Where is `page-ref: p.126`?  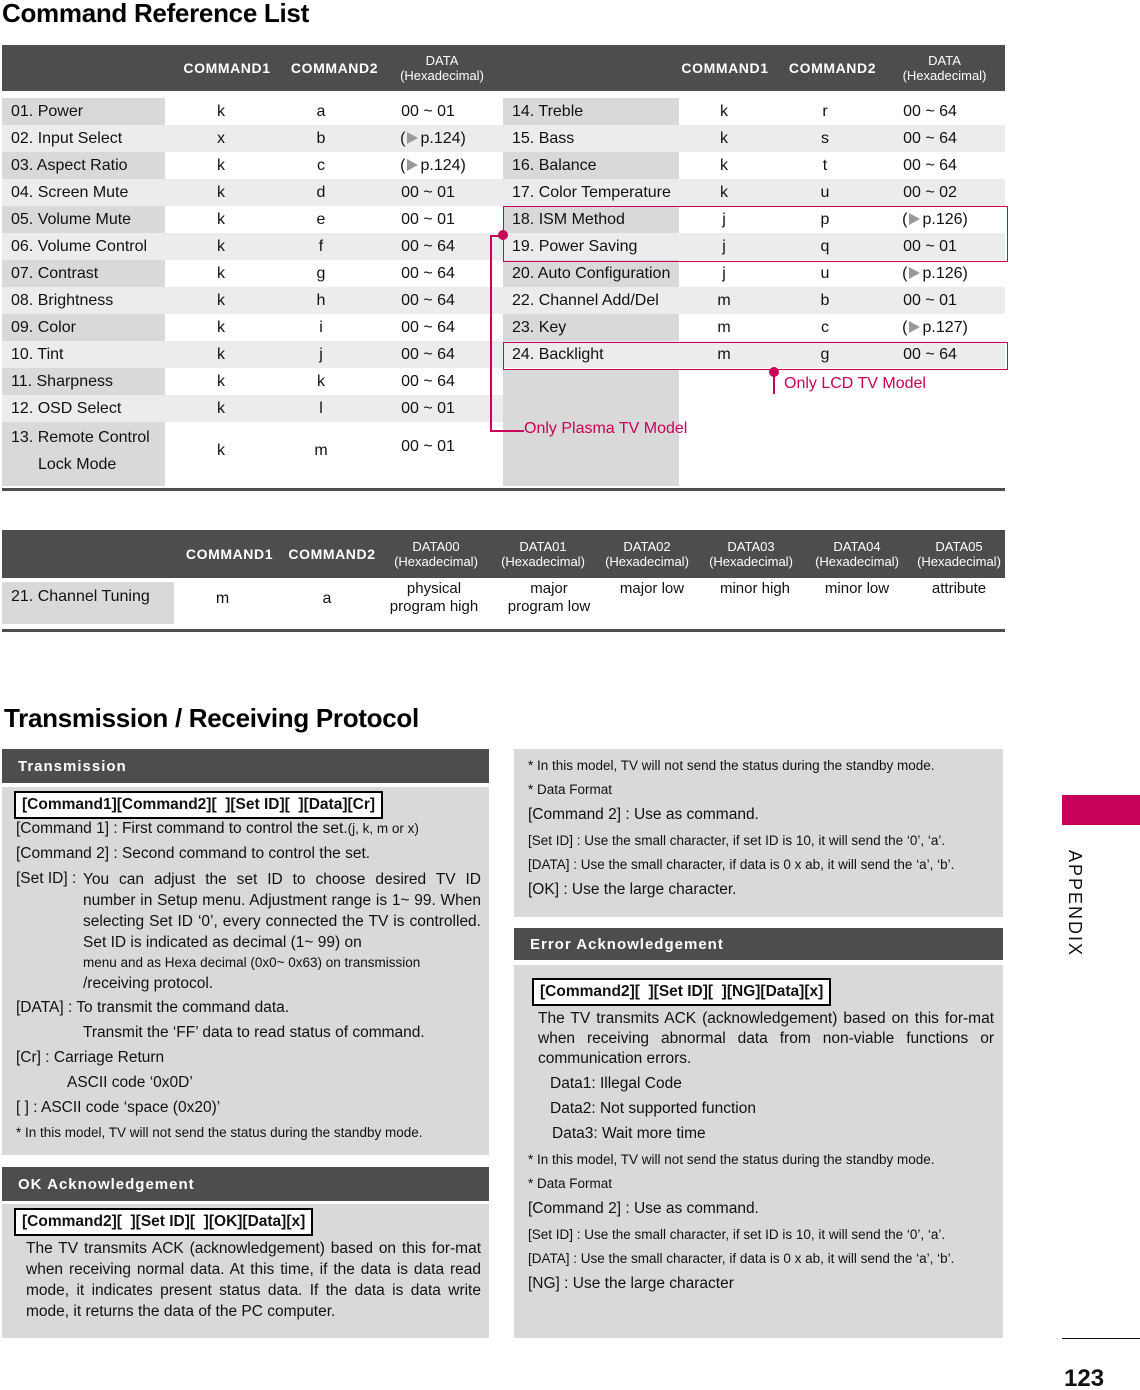
page-ref: p.126 is located at coordinates (942, 273).